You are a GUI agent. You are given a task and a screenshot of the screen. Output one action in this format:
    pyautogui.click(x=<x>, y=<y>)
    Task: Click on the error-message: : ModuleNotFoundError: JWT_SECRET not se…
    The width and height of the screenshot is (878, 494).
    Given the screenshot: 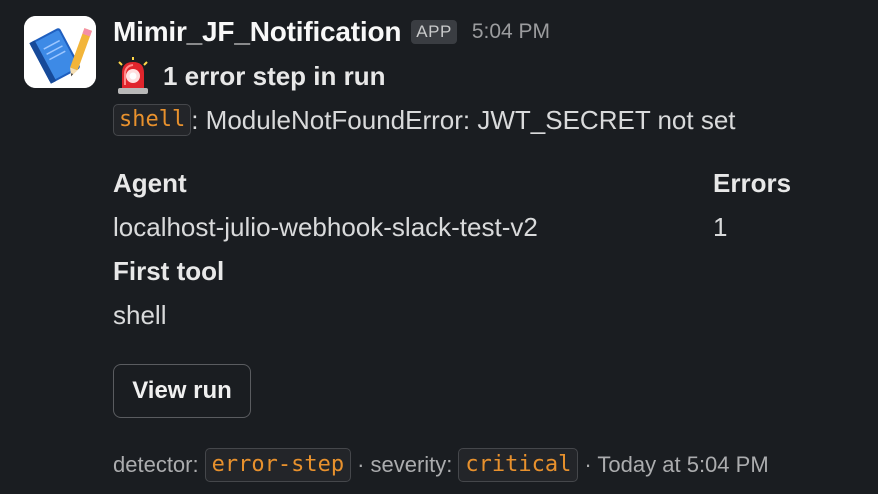 What is the action you would take?
    pyautogui.click(x=463, y=119)
    